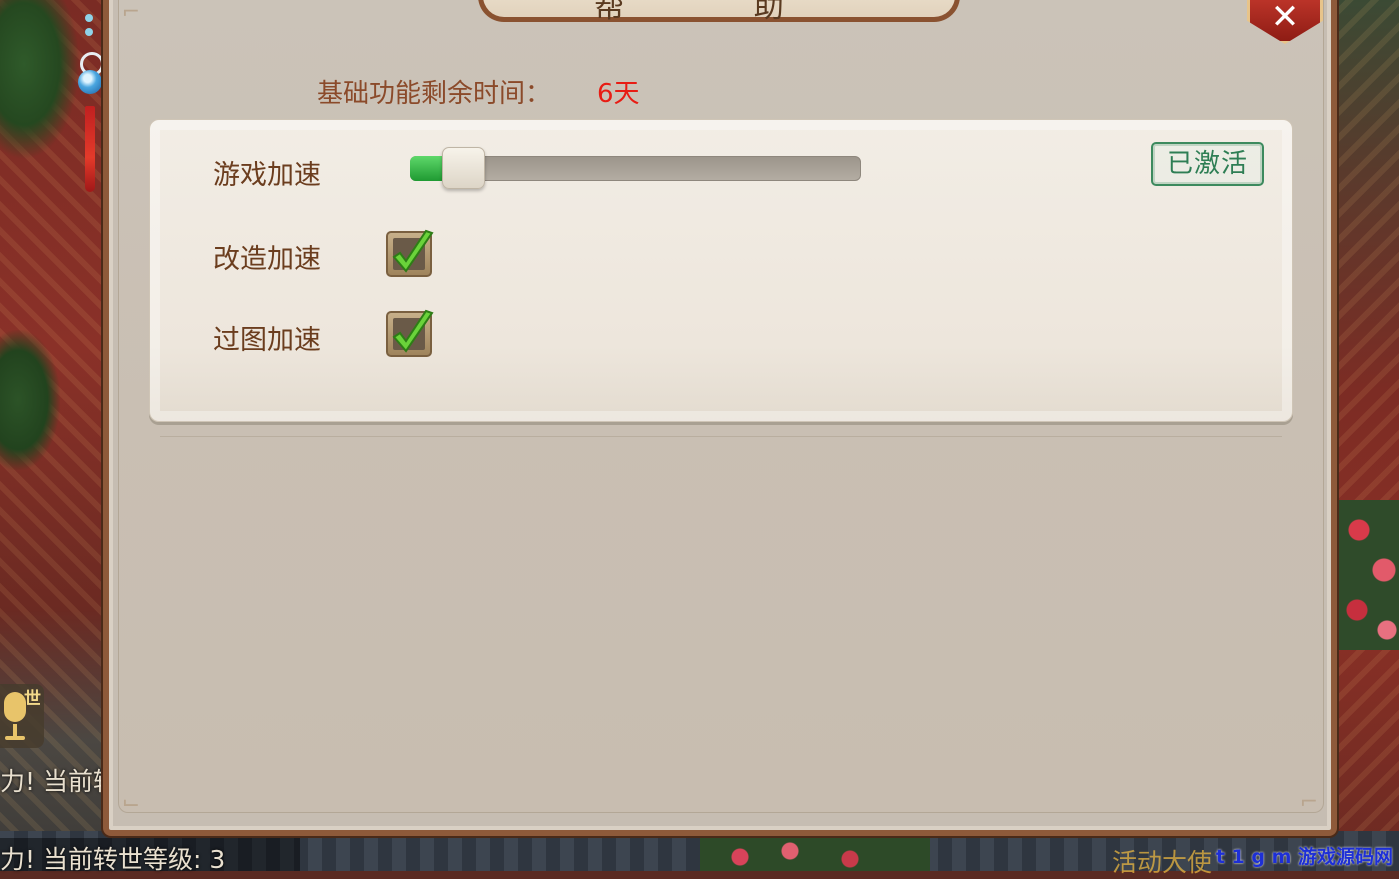 This screenshot has height=879, width=1399. I want to click on dialog-title-plate: 帮 助, so click(719, 12).